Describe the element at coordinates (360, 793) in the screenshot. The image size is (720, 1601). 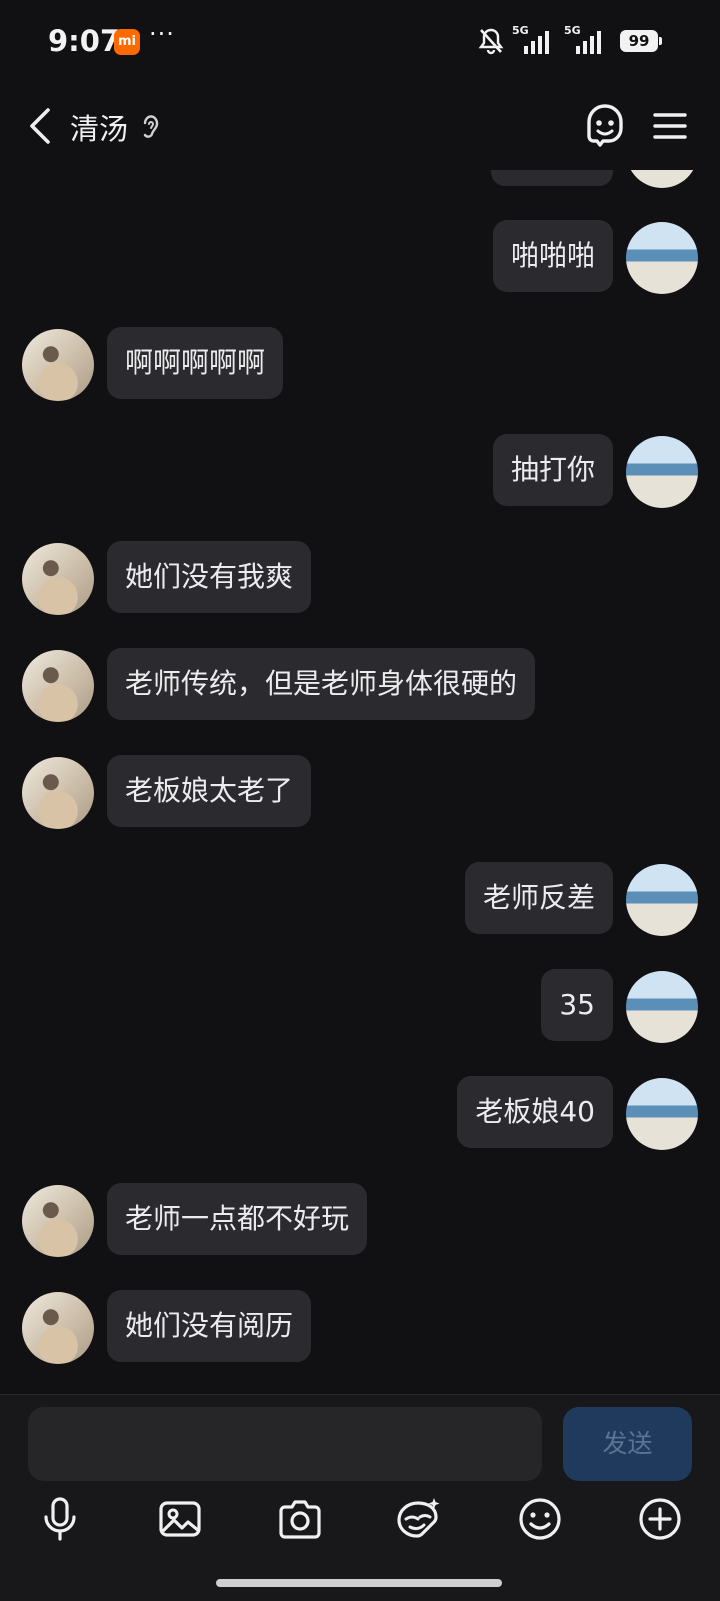
I see `message-row: 老板娘太老了` at that location.